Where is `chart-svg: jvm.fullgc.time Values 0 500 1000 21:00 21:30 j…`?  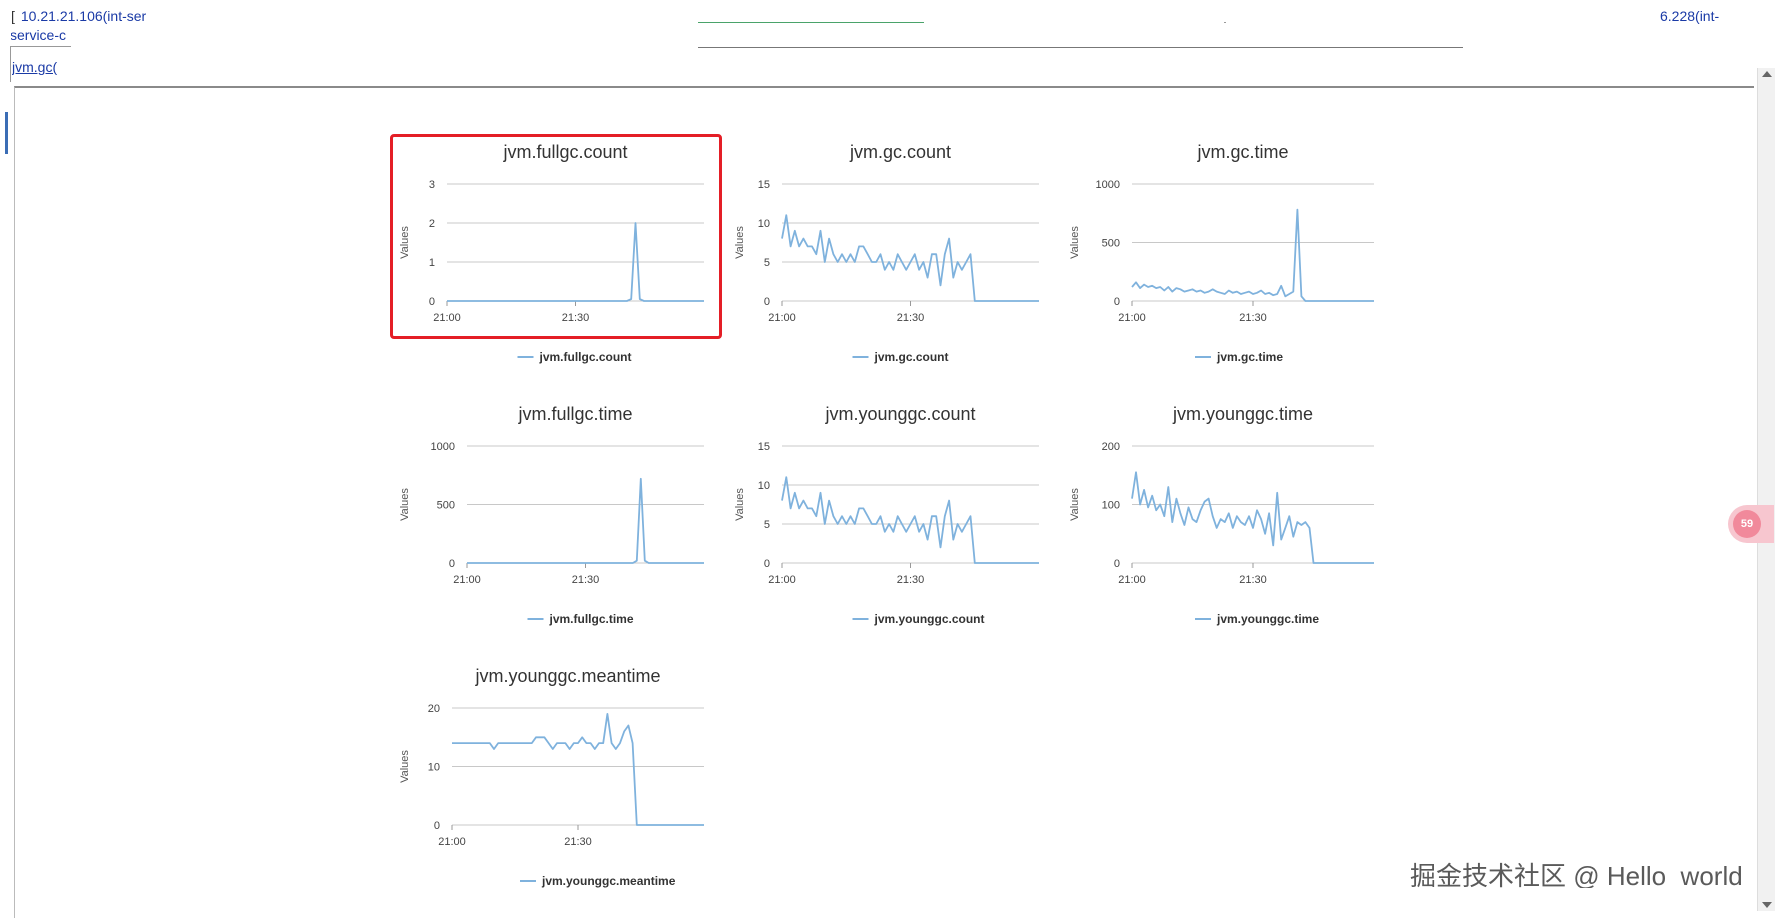
chart-svg: jvm.fullgc.time Values 0 500 1000 21:00 21:30 j… is located at coordinates (551, 515).